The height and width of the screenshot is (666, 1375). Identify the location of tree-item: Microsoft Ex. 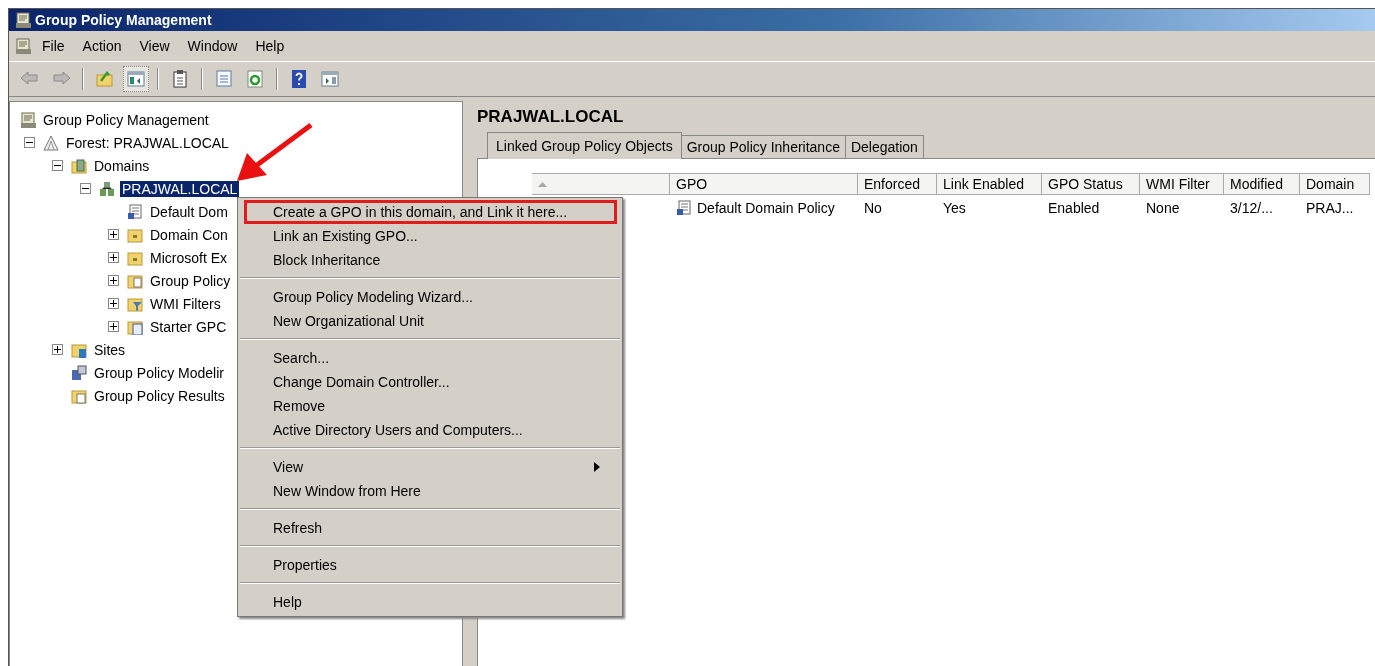
(188, 257).